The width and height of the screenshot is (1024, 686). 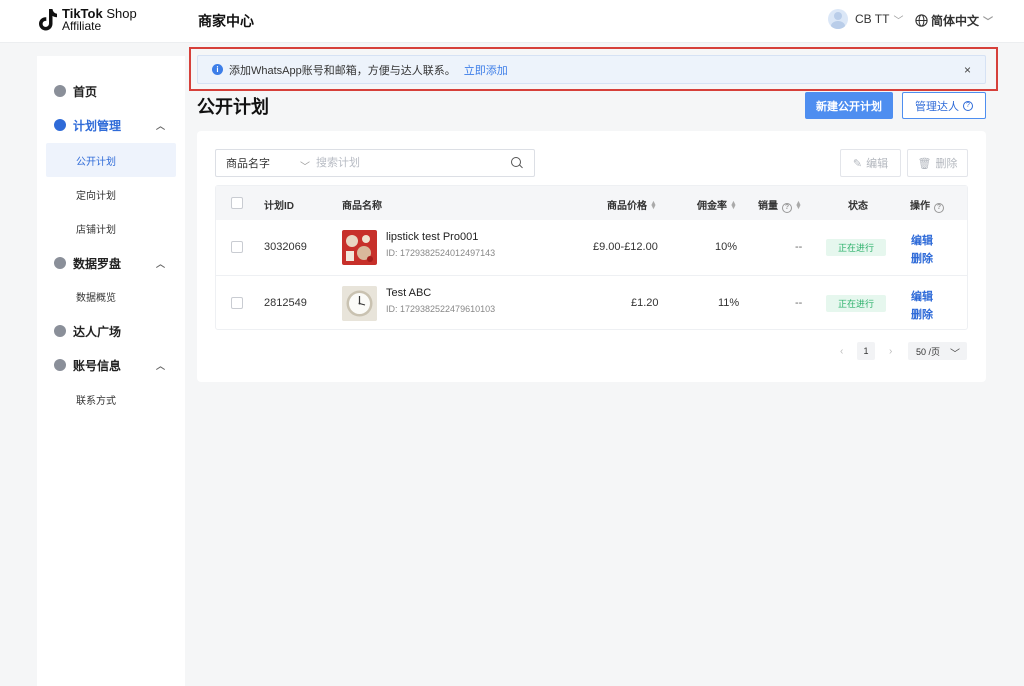 I want to click on sidebar-item-targeted-plan: 定向计划, so click(x=111, y=194).